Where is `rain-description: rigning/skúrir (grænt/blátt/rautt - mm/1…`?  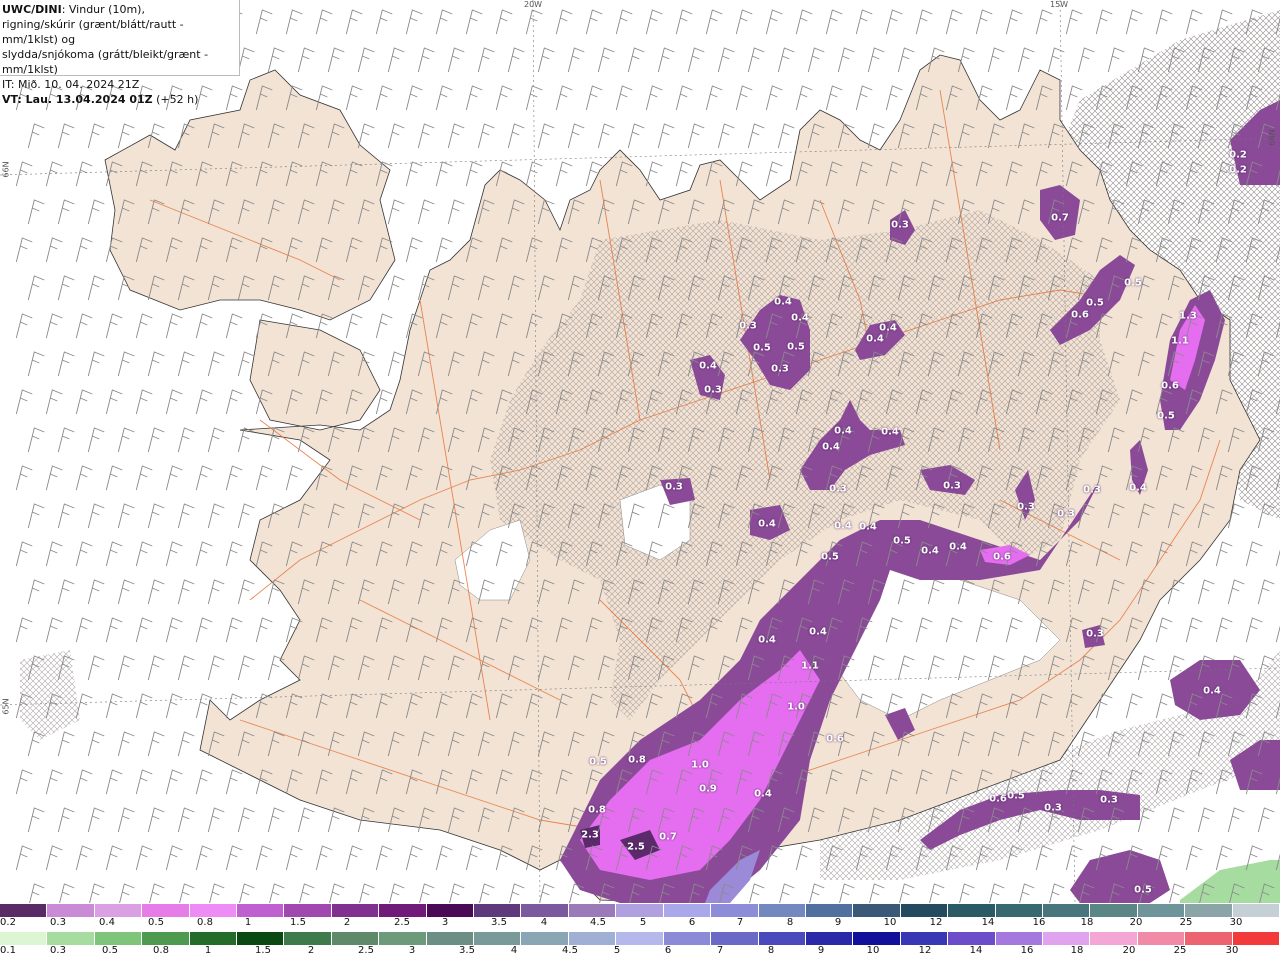 rain-description: rigning/skúrir (grænt/blátt/rautt - mm/1… is located at coordinates (93, 32).